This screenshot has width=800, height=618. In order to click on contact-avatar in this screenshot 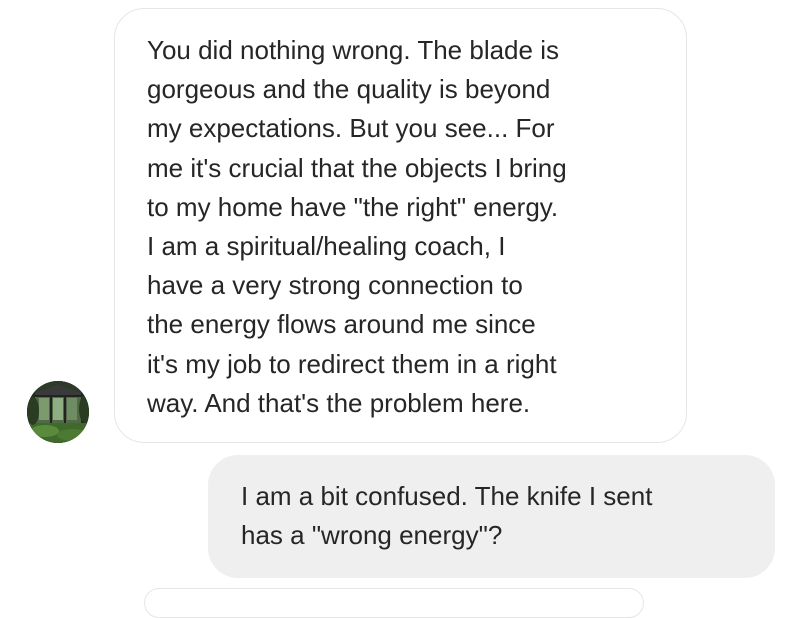, I will do `click(58, 412)`.